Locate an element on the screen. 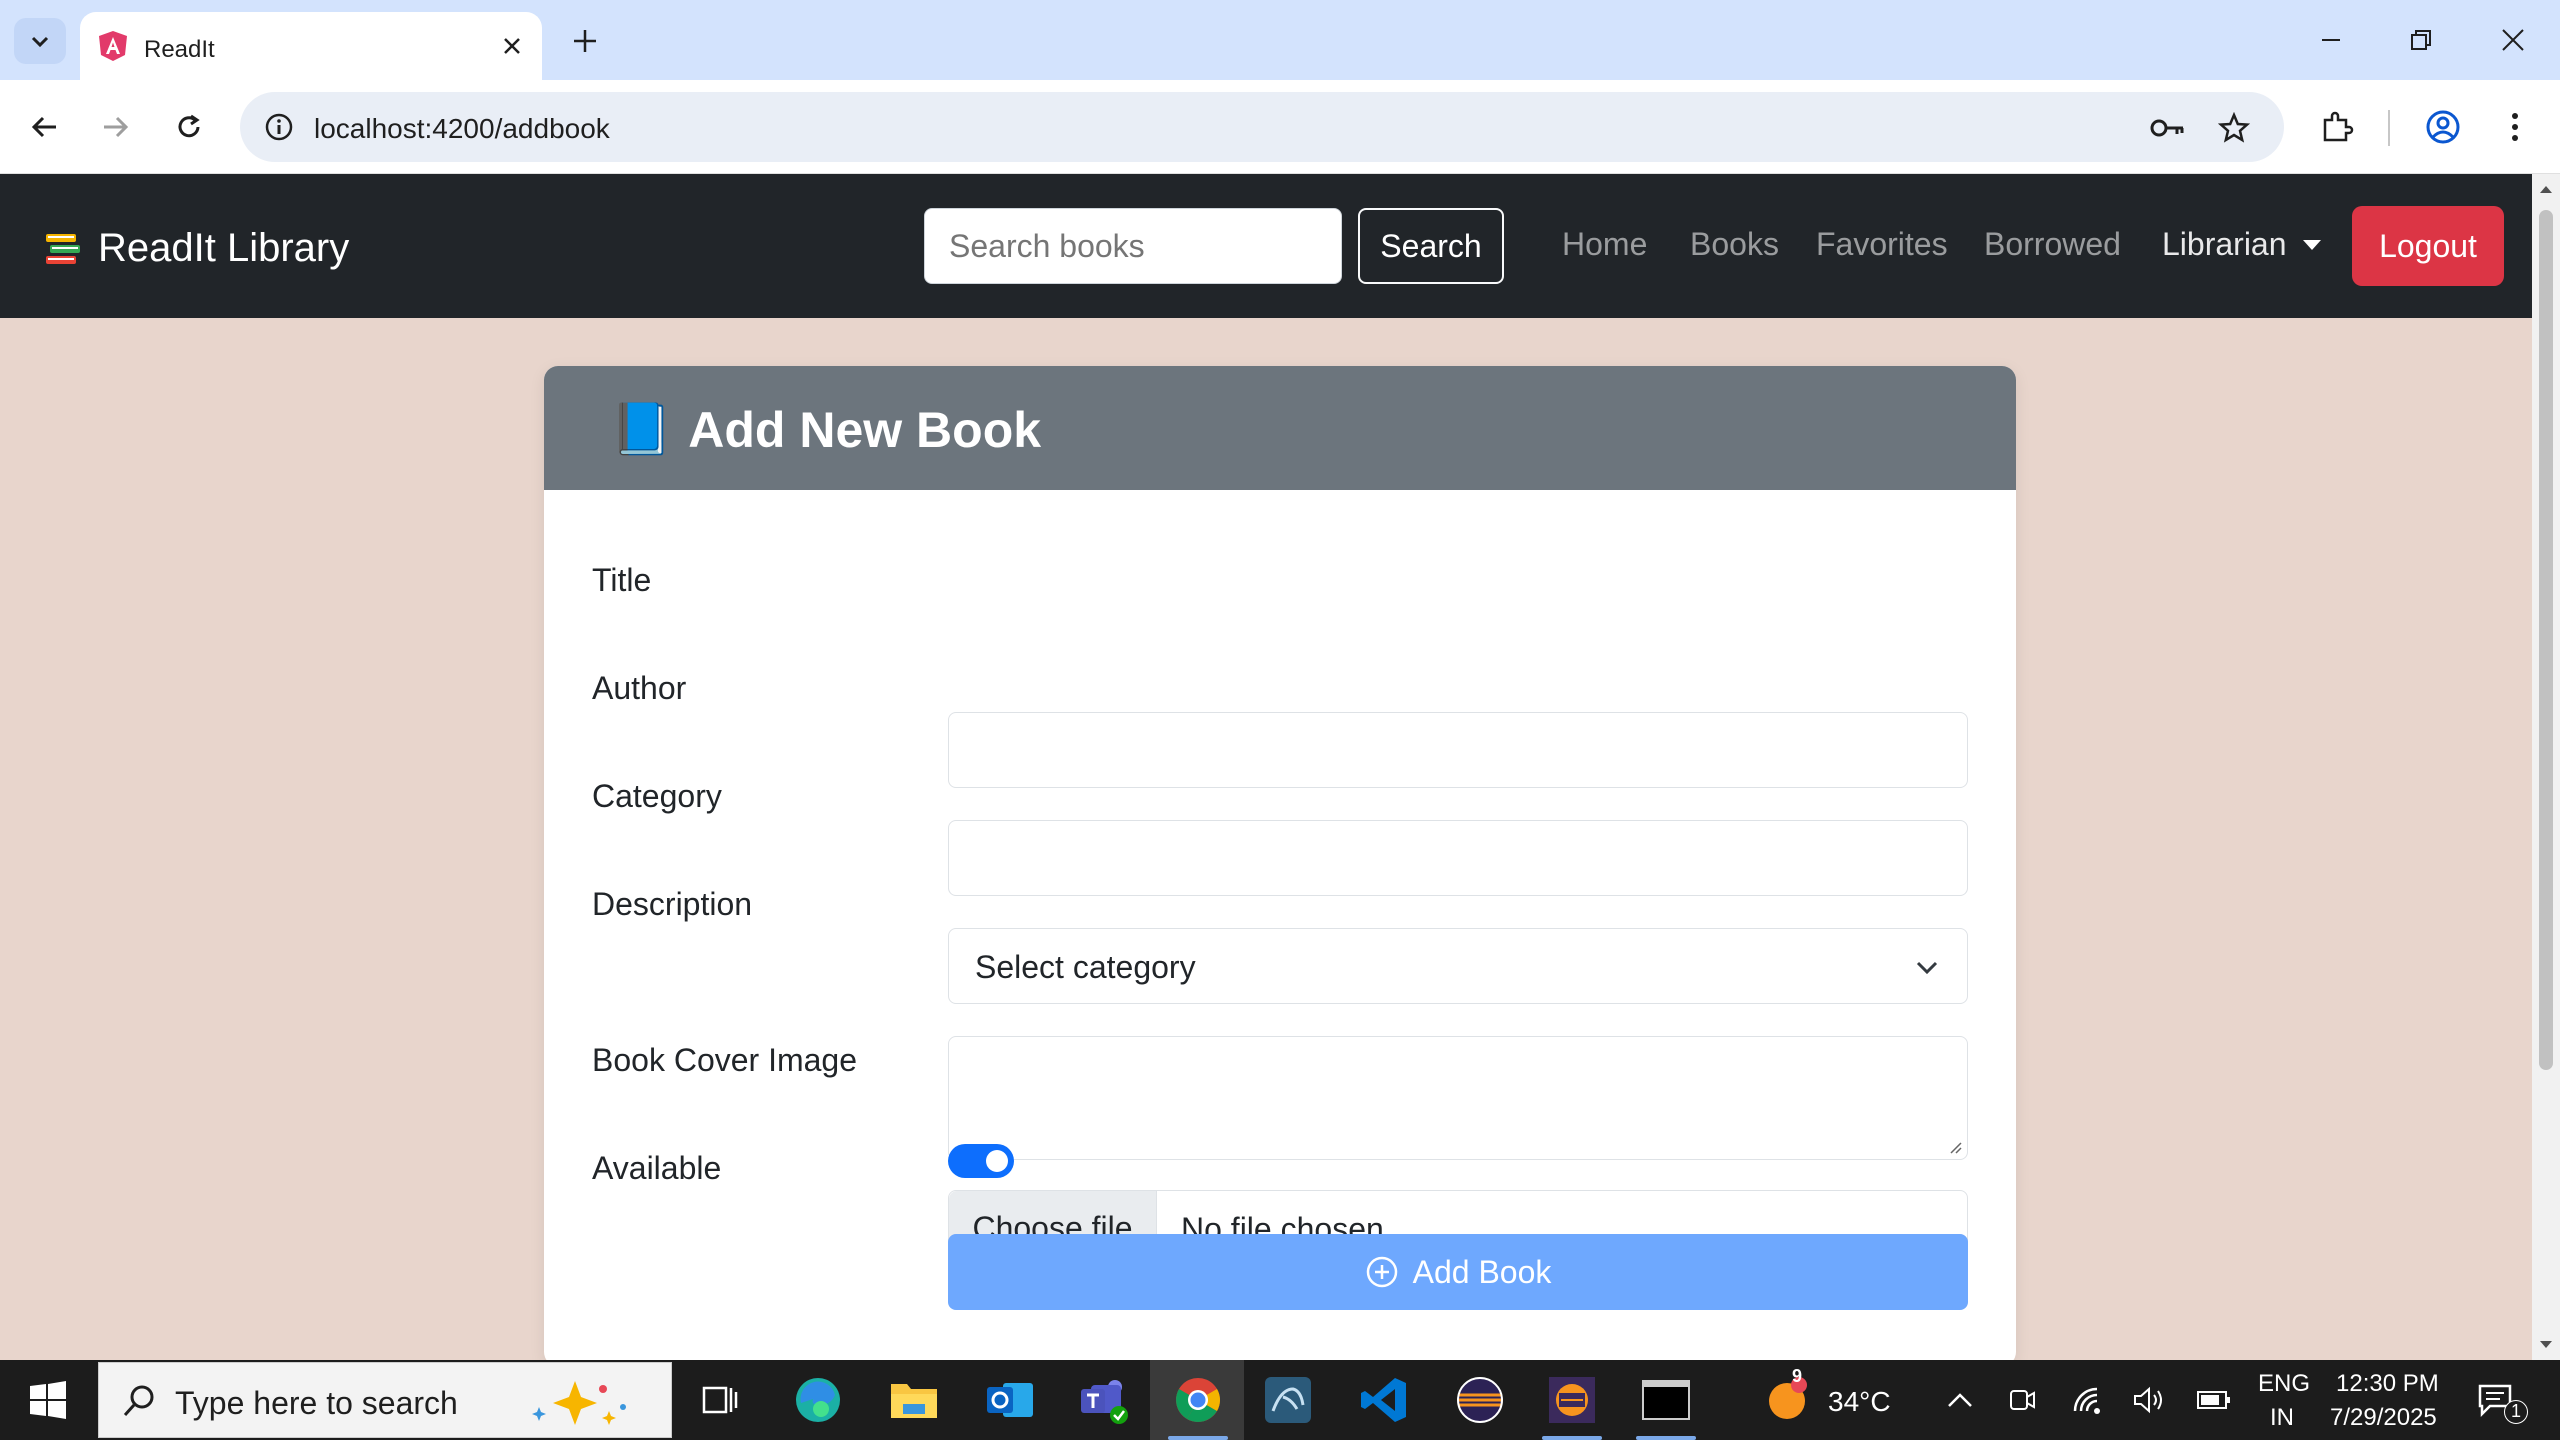 The width and height of the screenshot is (2560, 1440). librarian-dropdown-label: Librarian is located at coordinates (2224, 244).